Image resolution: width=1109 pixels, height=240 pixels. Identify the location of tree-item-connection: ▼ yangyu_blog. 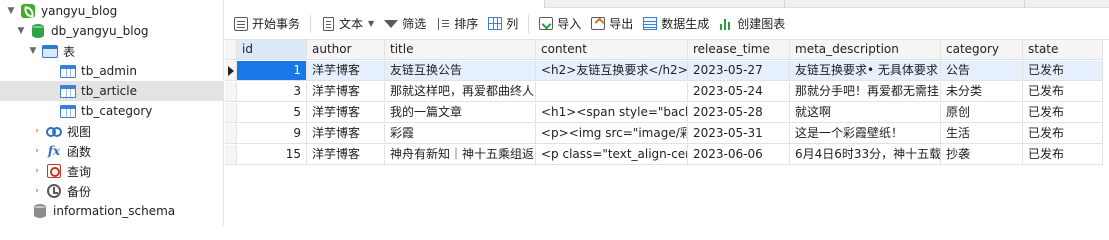
(112, 11).